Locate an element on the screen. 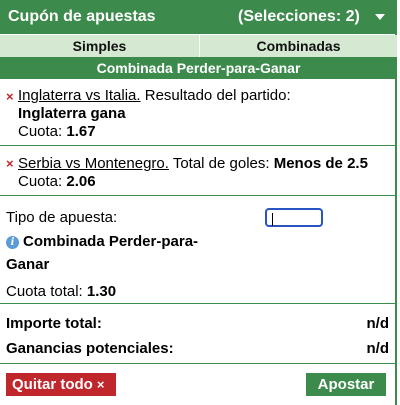  bet-slip-header: Cupón de apuestas (Selecciones: 2) is located at coordinates (198, 17).